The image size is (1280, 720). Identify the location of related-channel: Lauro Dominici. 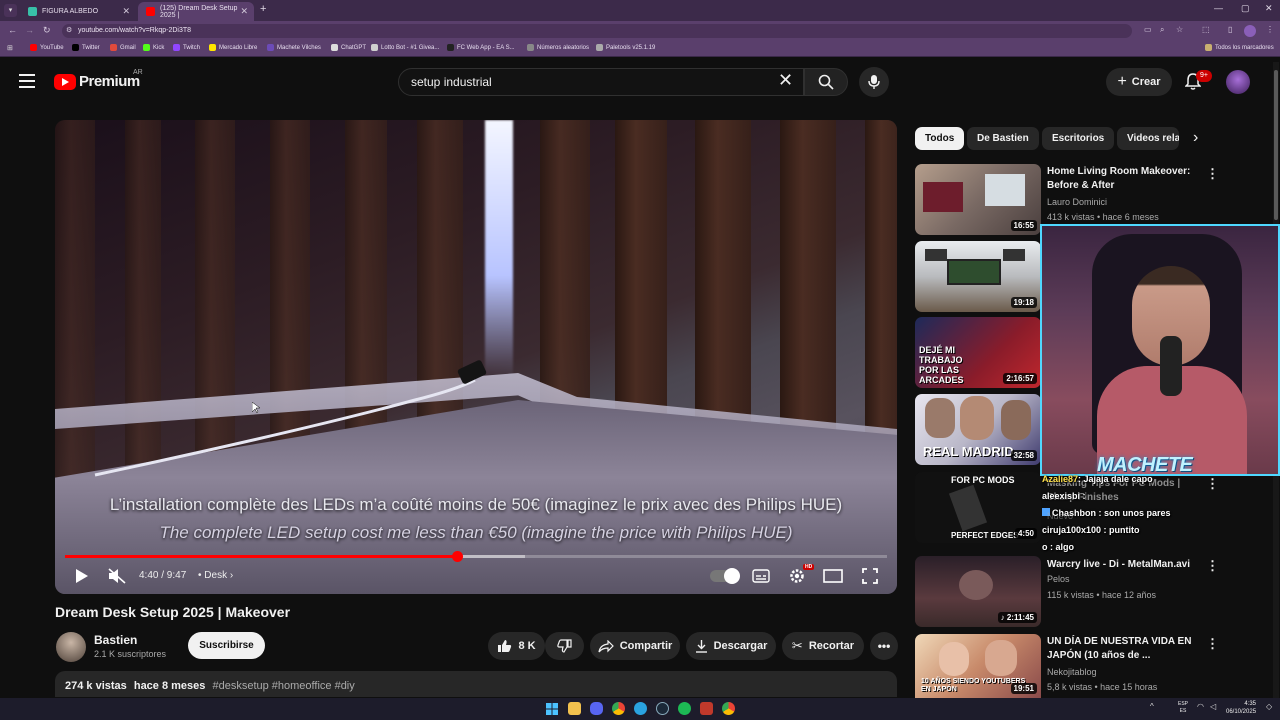
(1077, 202).